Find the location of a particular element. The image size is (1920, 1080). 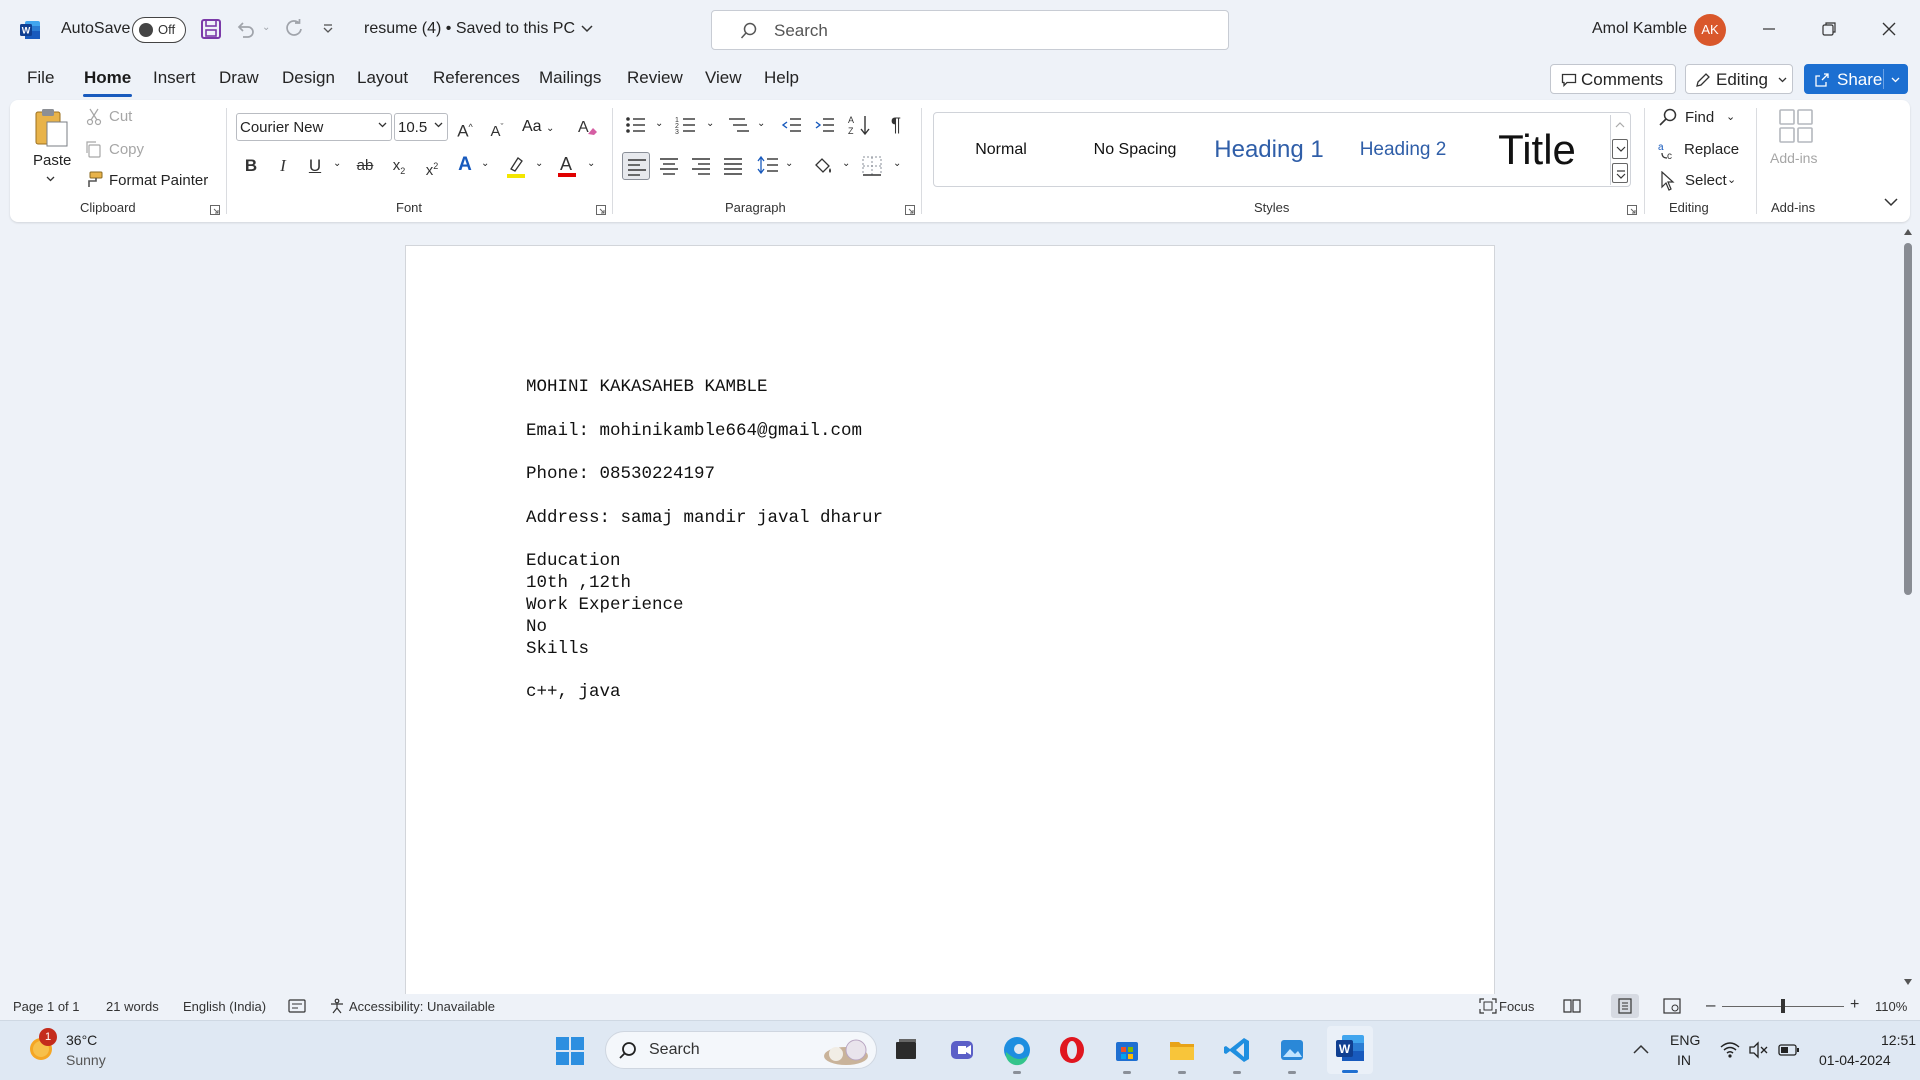

focus-button: Focus is located at coordinates (1516, 1006).